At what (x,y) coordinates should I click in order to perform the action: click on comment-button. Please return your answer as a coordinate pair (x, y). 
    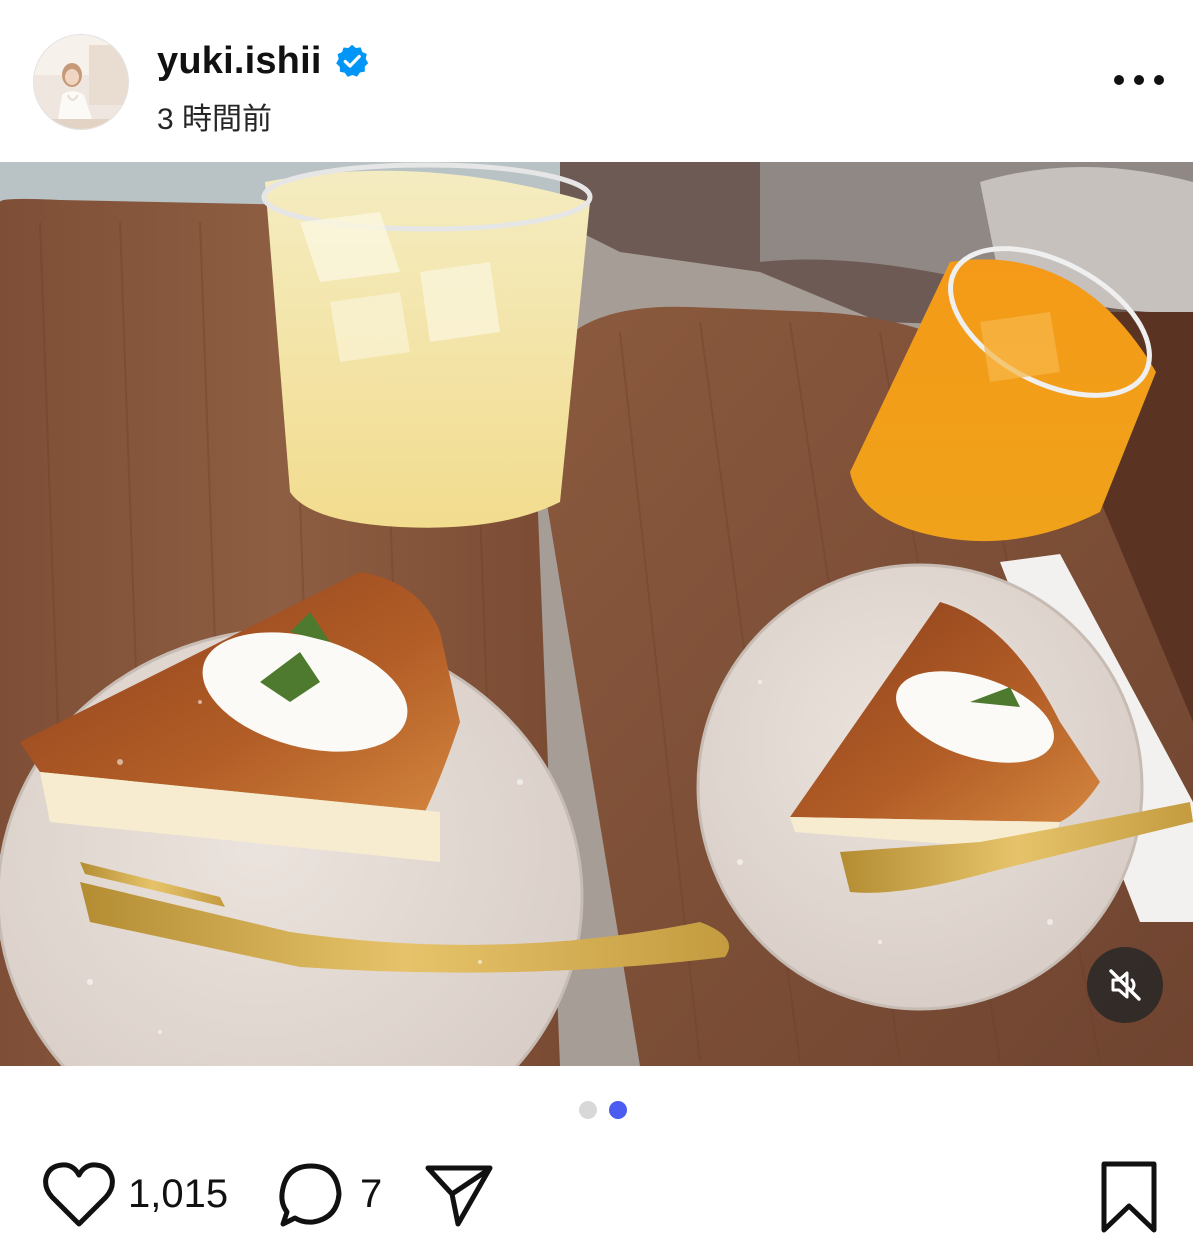
    Looking at the image, I should click on (311, 1196).